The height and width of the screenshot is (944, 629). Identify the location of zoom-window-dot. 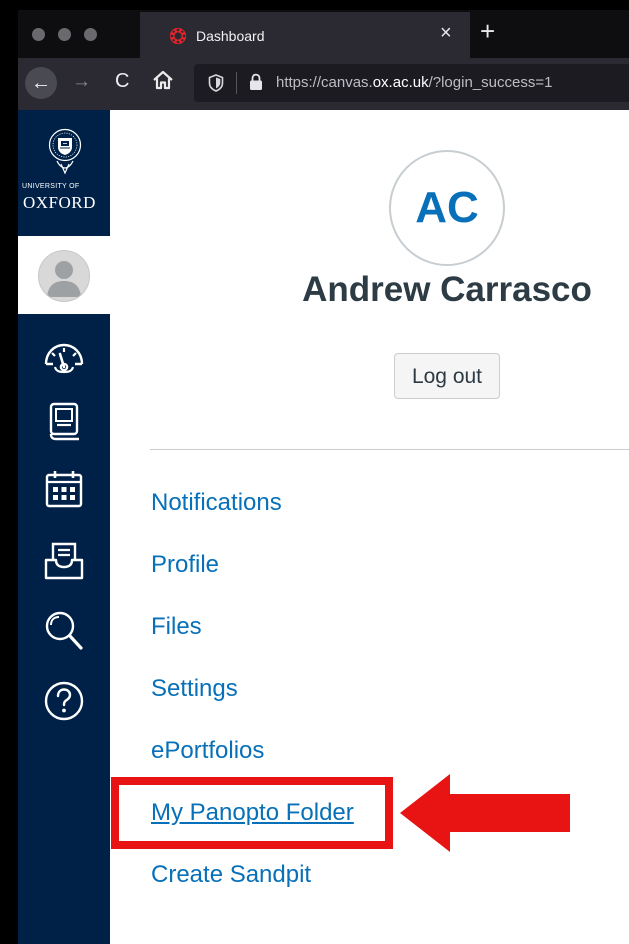
(90, 34).